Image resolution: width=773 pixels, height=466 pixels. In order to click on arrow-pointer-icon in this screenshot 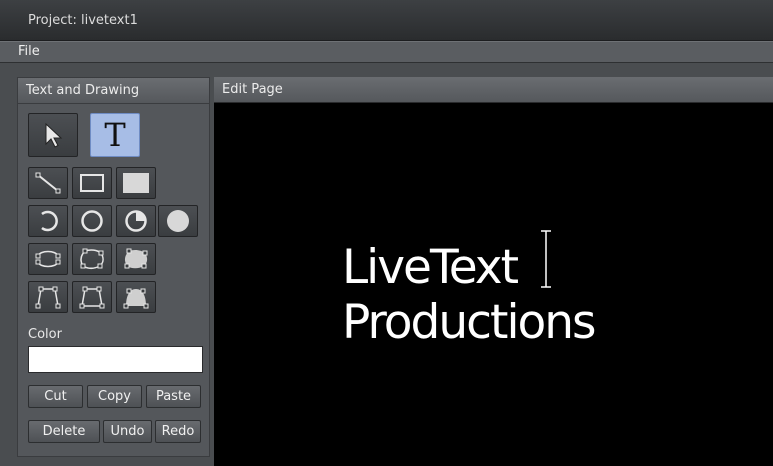, I will do `click(54, 135)`.